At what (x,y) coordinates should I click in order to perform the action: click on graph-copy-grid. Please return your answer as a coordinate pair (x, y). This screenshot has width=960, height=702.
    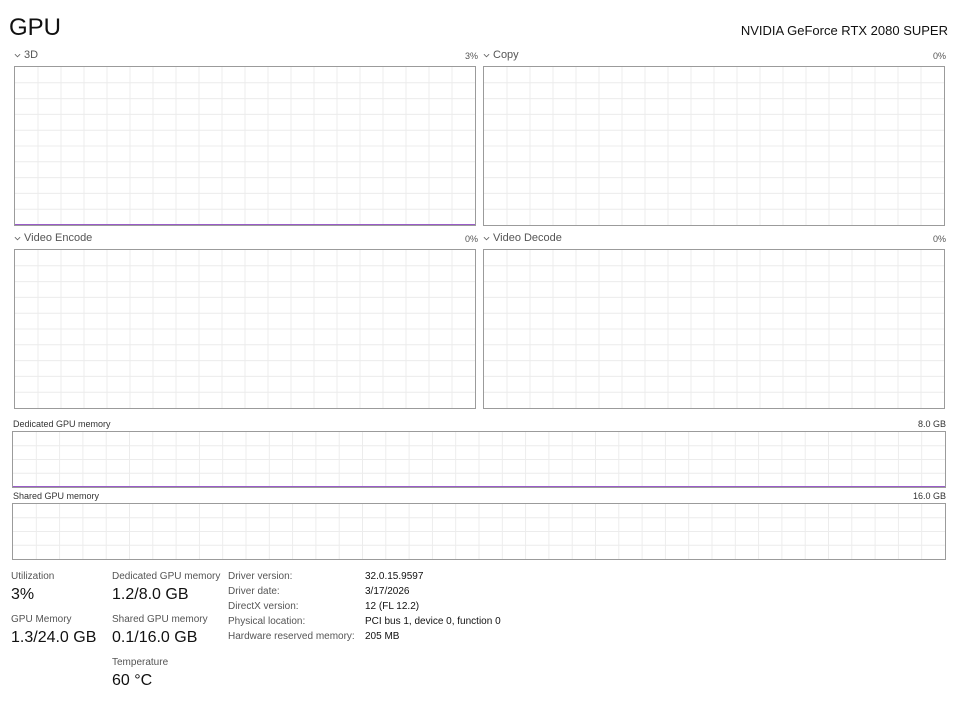
    Looking at the image, I should click on (714, 146).